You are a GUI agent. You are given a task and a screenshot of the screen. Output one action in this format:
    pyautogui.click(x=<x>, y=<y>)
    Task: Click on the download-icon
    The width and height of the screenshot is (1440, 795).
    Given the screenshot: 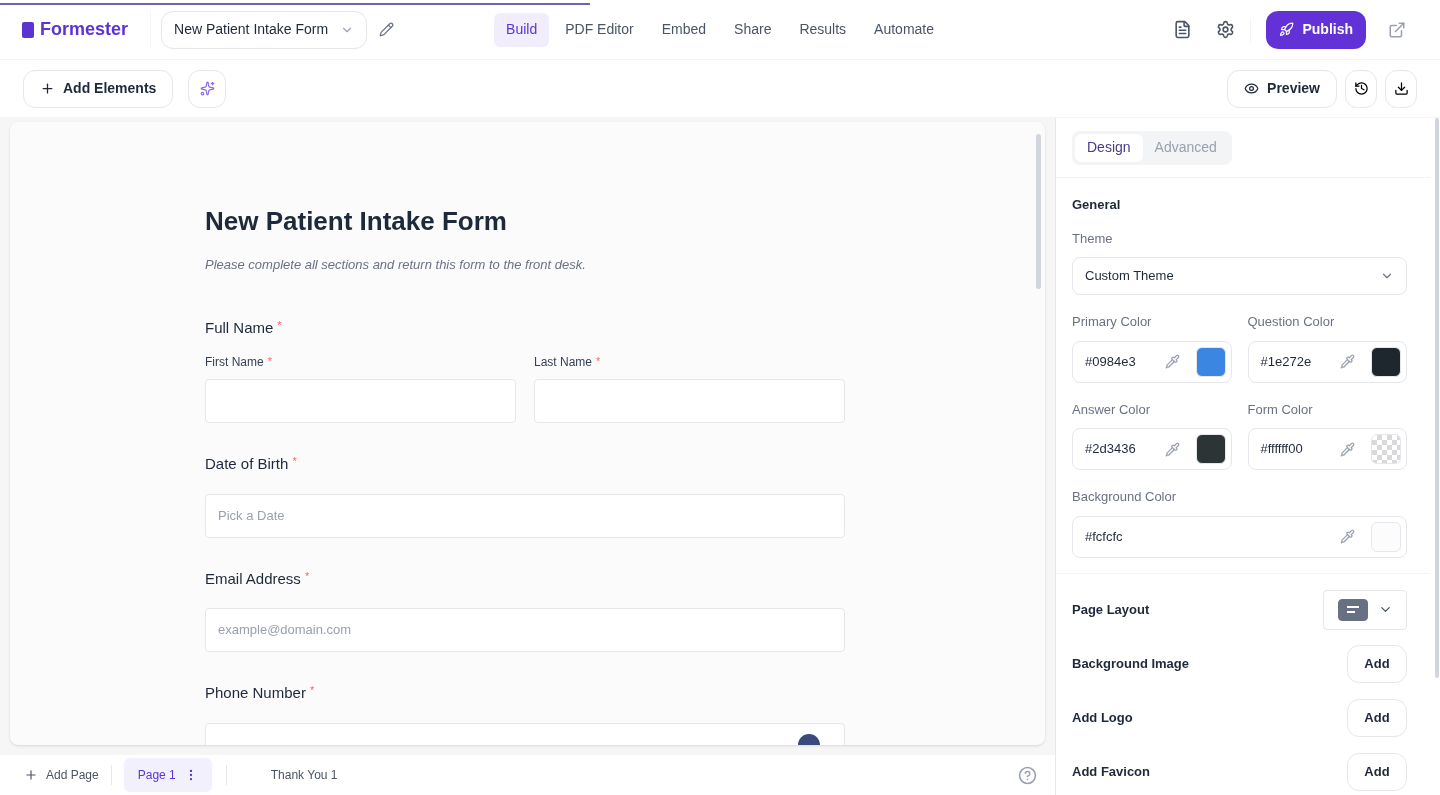 What is the action you would take?
    pyautogui.click(x=1401, y=88)
    